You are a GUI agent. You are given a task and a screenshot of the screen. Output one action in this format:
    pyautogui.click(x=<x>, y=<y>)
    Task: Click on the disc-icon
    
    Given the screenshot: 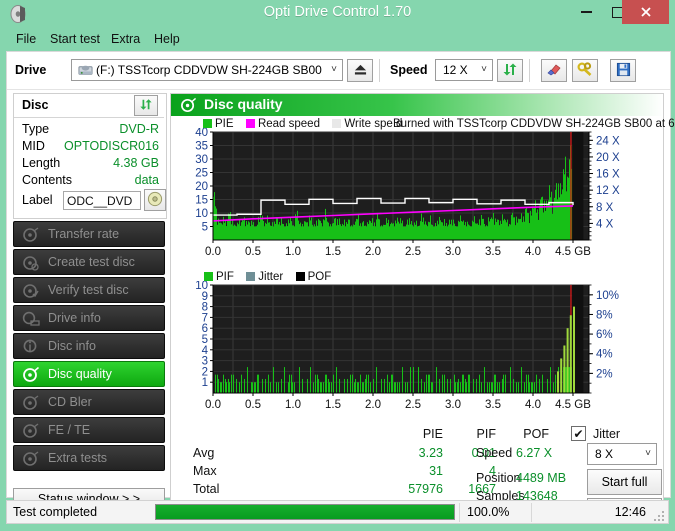 What is the action you would take?
    pyautogui.click(x=155, y=200)
    